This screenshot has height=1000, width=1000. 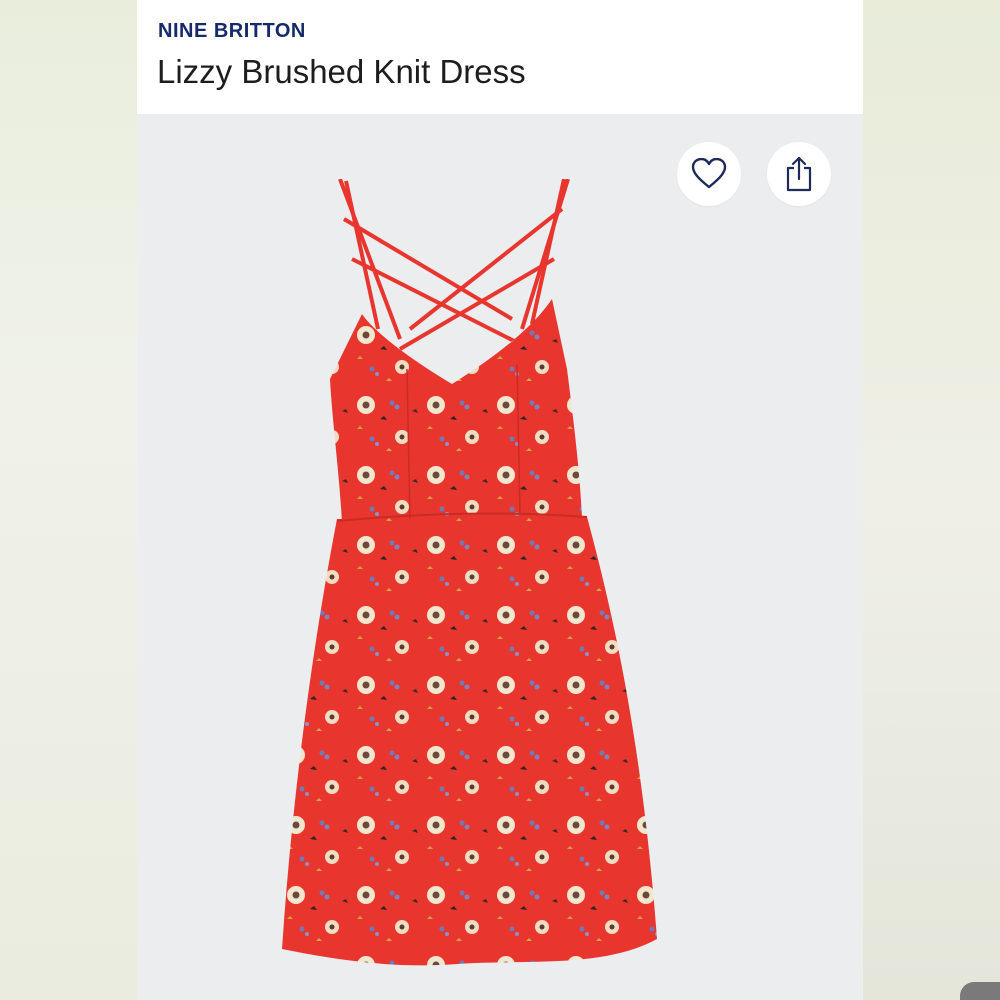 I want to click on product-header: NINE BRITTON Lizzy Brushed Knit Dress, so click(x=500, y=57).